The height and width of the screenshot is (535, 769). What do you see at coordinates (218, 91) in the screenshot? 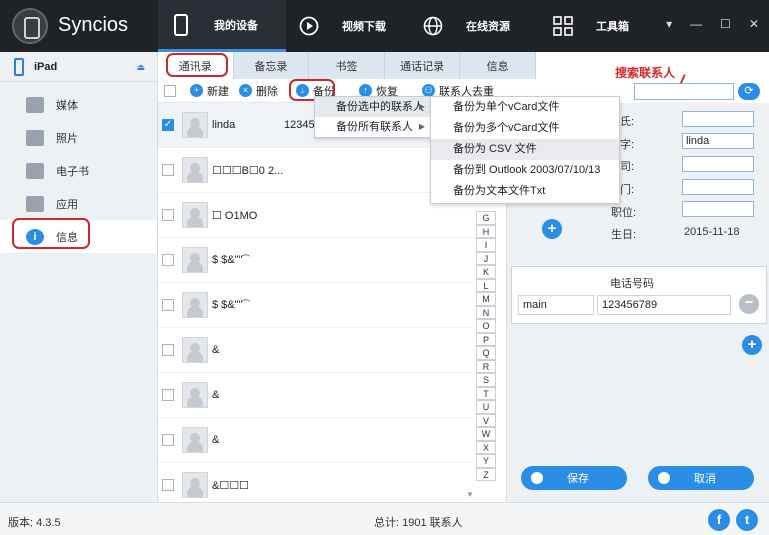
I see `new-label: 新建` at bounding box center [218, 91].